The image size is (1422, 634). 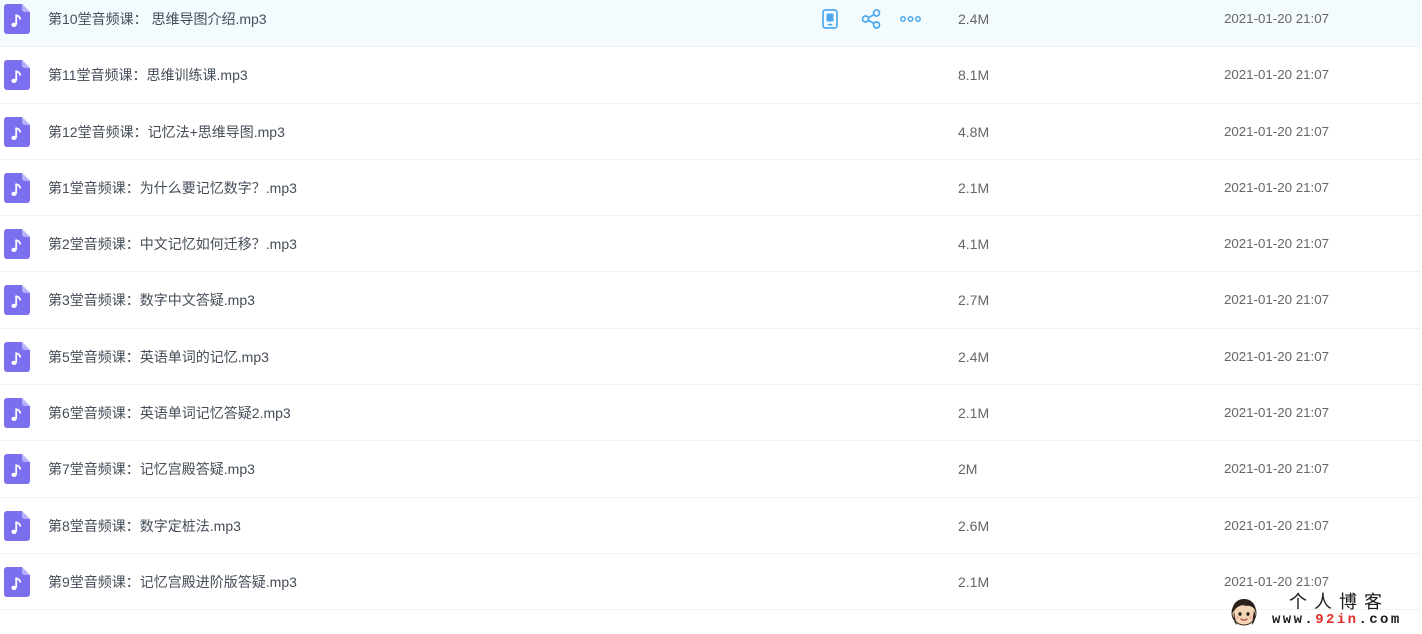 I want to click on file-name: 第11堂音频课：思维训练课.mp3, so click(x=148, y=75).